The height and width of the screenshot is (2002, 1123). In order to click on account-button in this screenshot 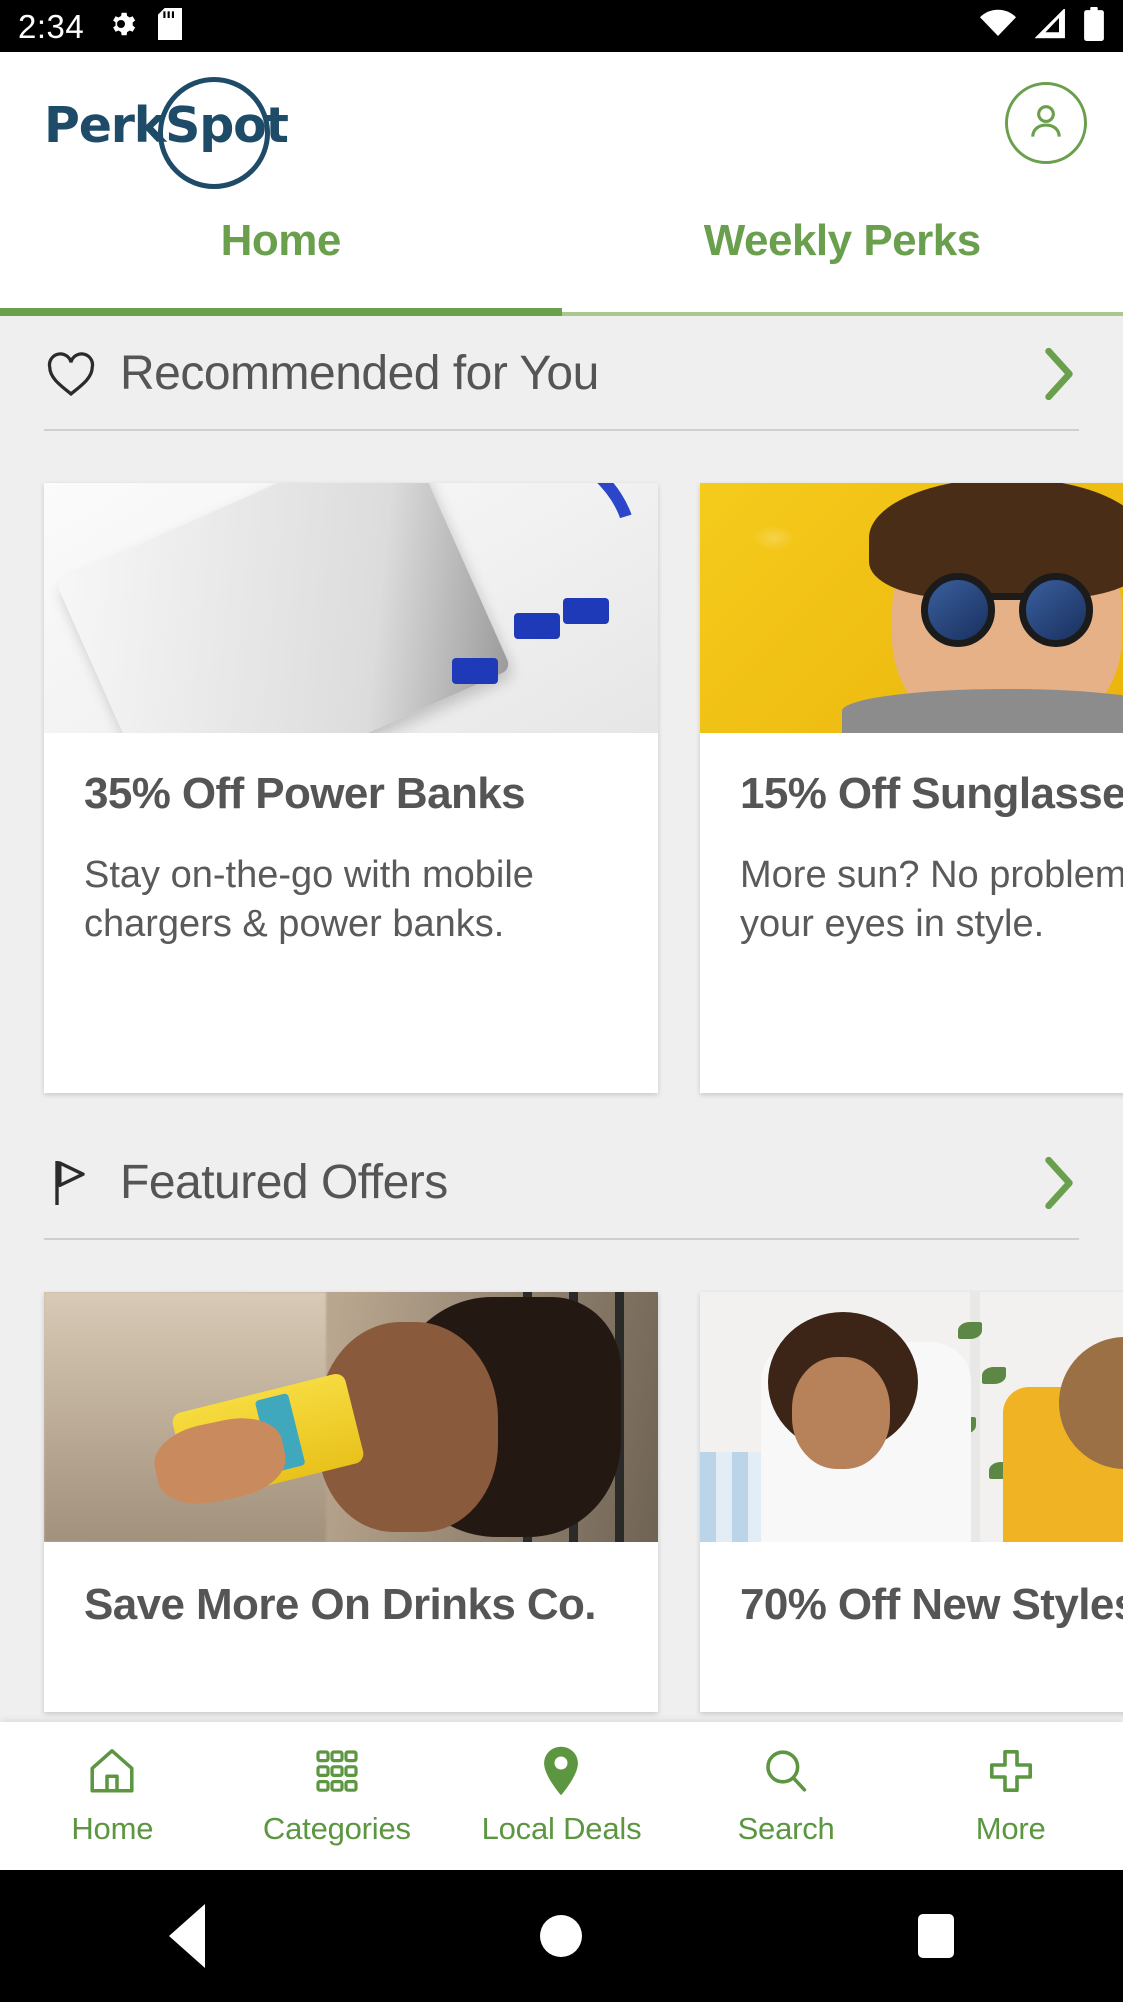, I will do `click(1046, 123)`.